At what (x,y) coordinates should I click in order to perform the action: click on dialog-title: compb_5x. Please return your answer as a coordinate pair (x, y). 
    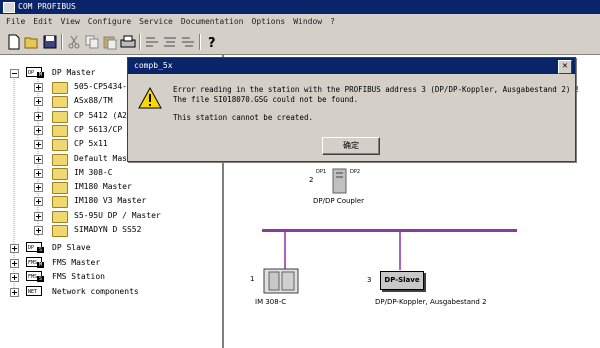
    Looking at the image, I should click on (153, 65).